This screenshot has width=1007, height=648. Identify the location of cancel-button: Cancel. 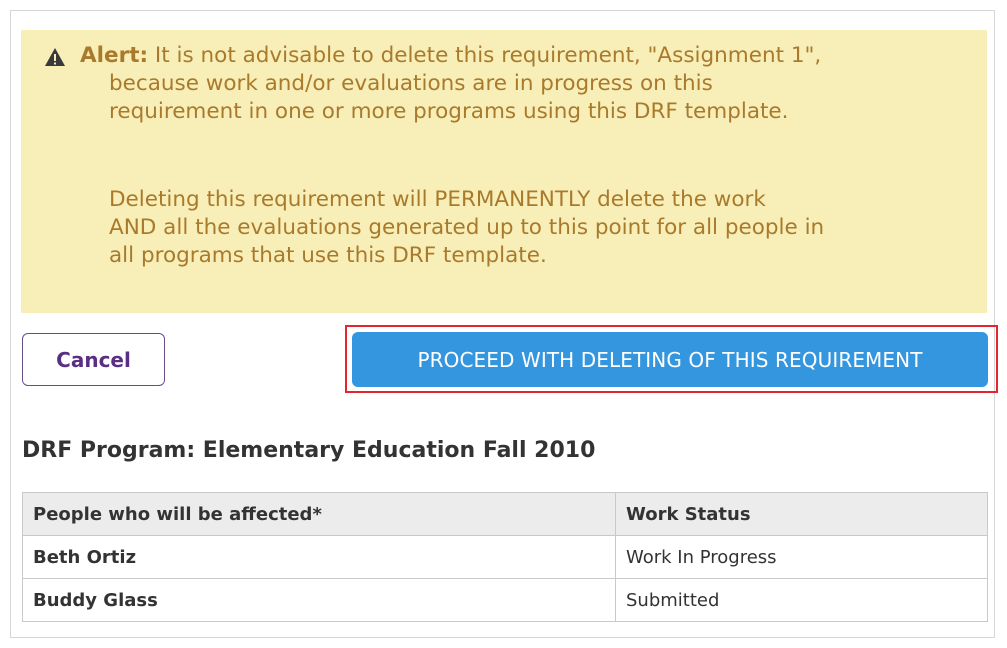
(93, 359).